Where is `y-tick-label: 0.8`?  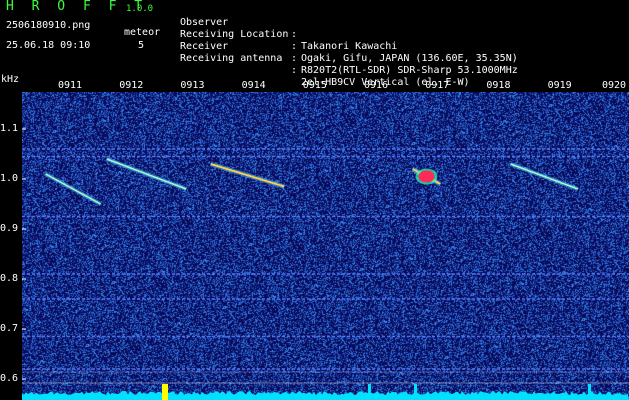 y-tick-label: 0.8 is located at coordinates (9, 278).